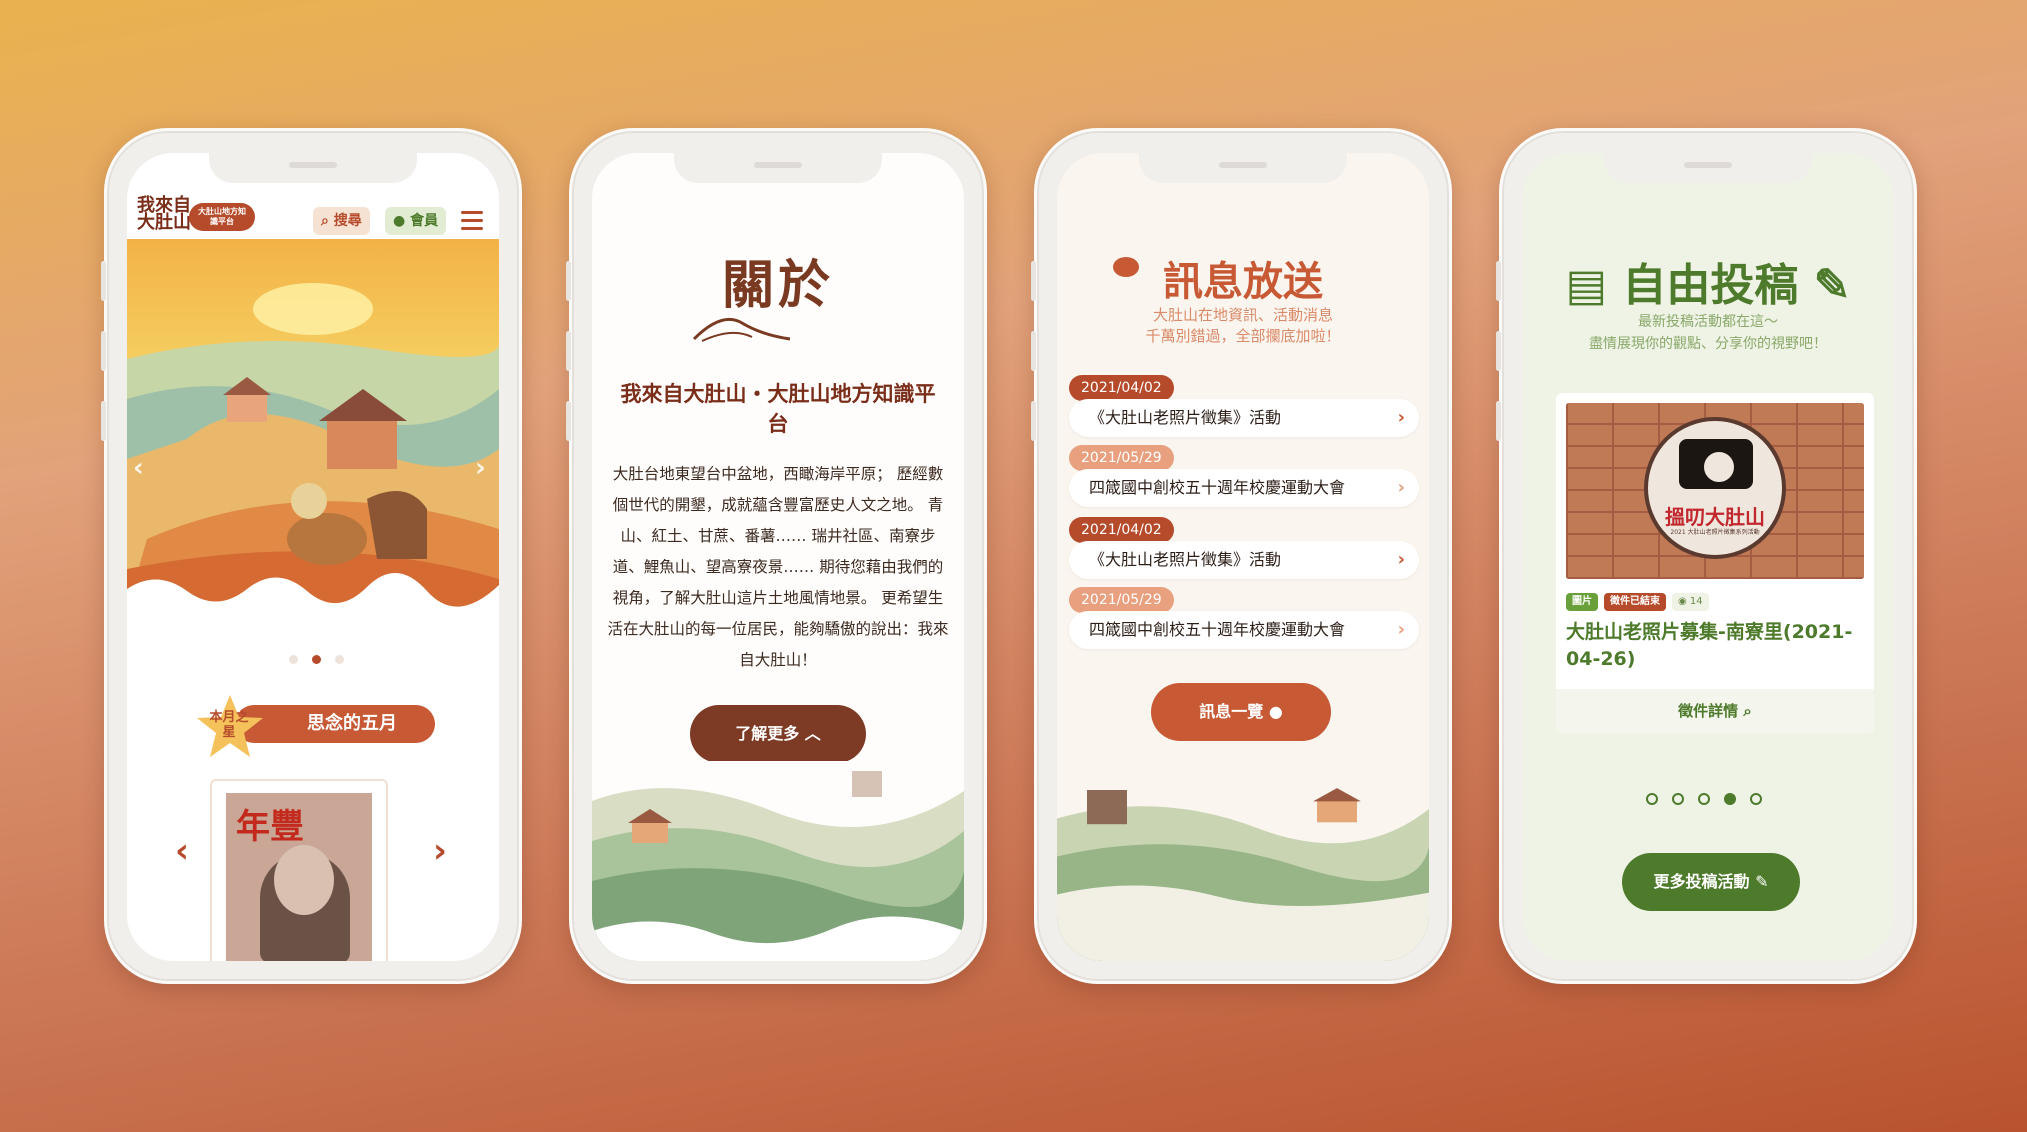 The image size is (2027, 1132). I want to click on hero-carousel-dots, so click(316, 659).